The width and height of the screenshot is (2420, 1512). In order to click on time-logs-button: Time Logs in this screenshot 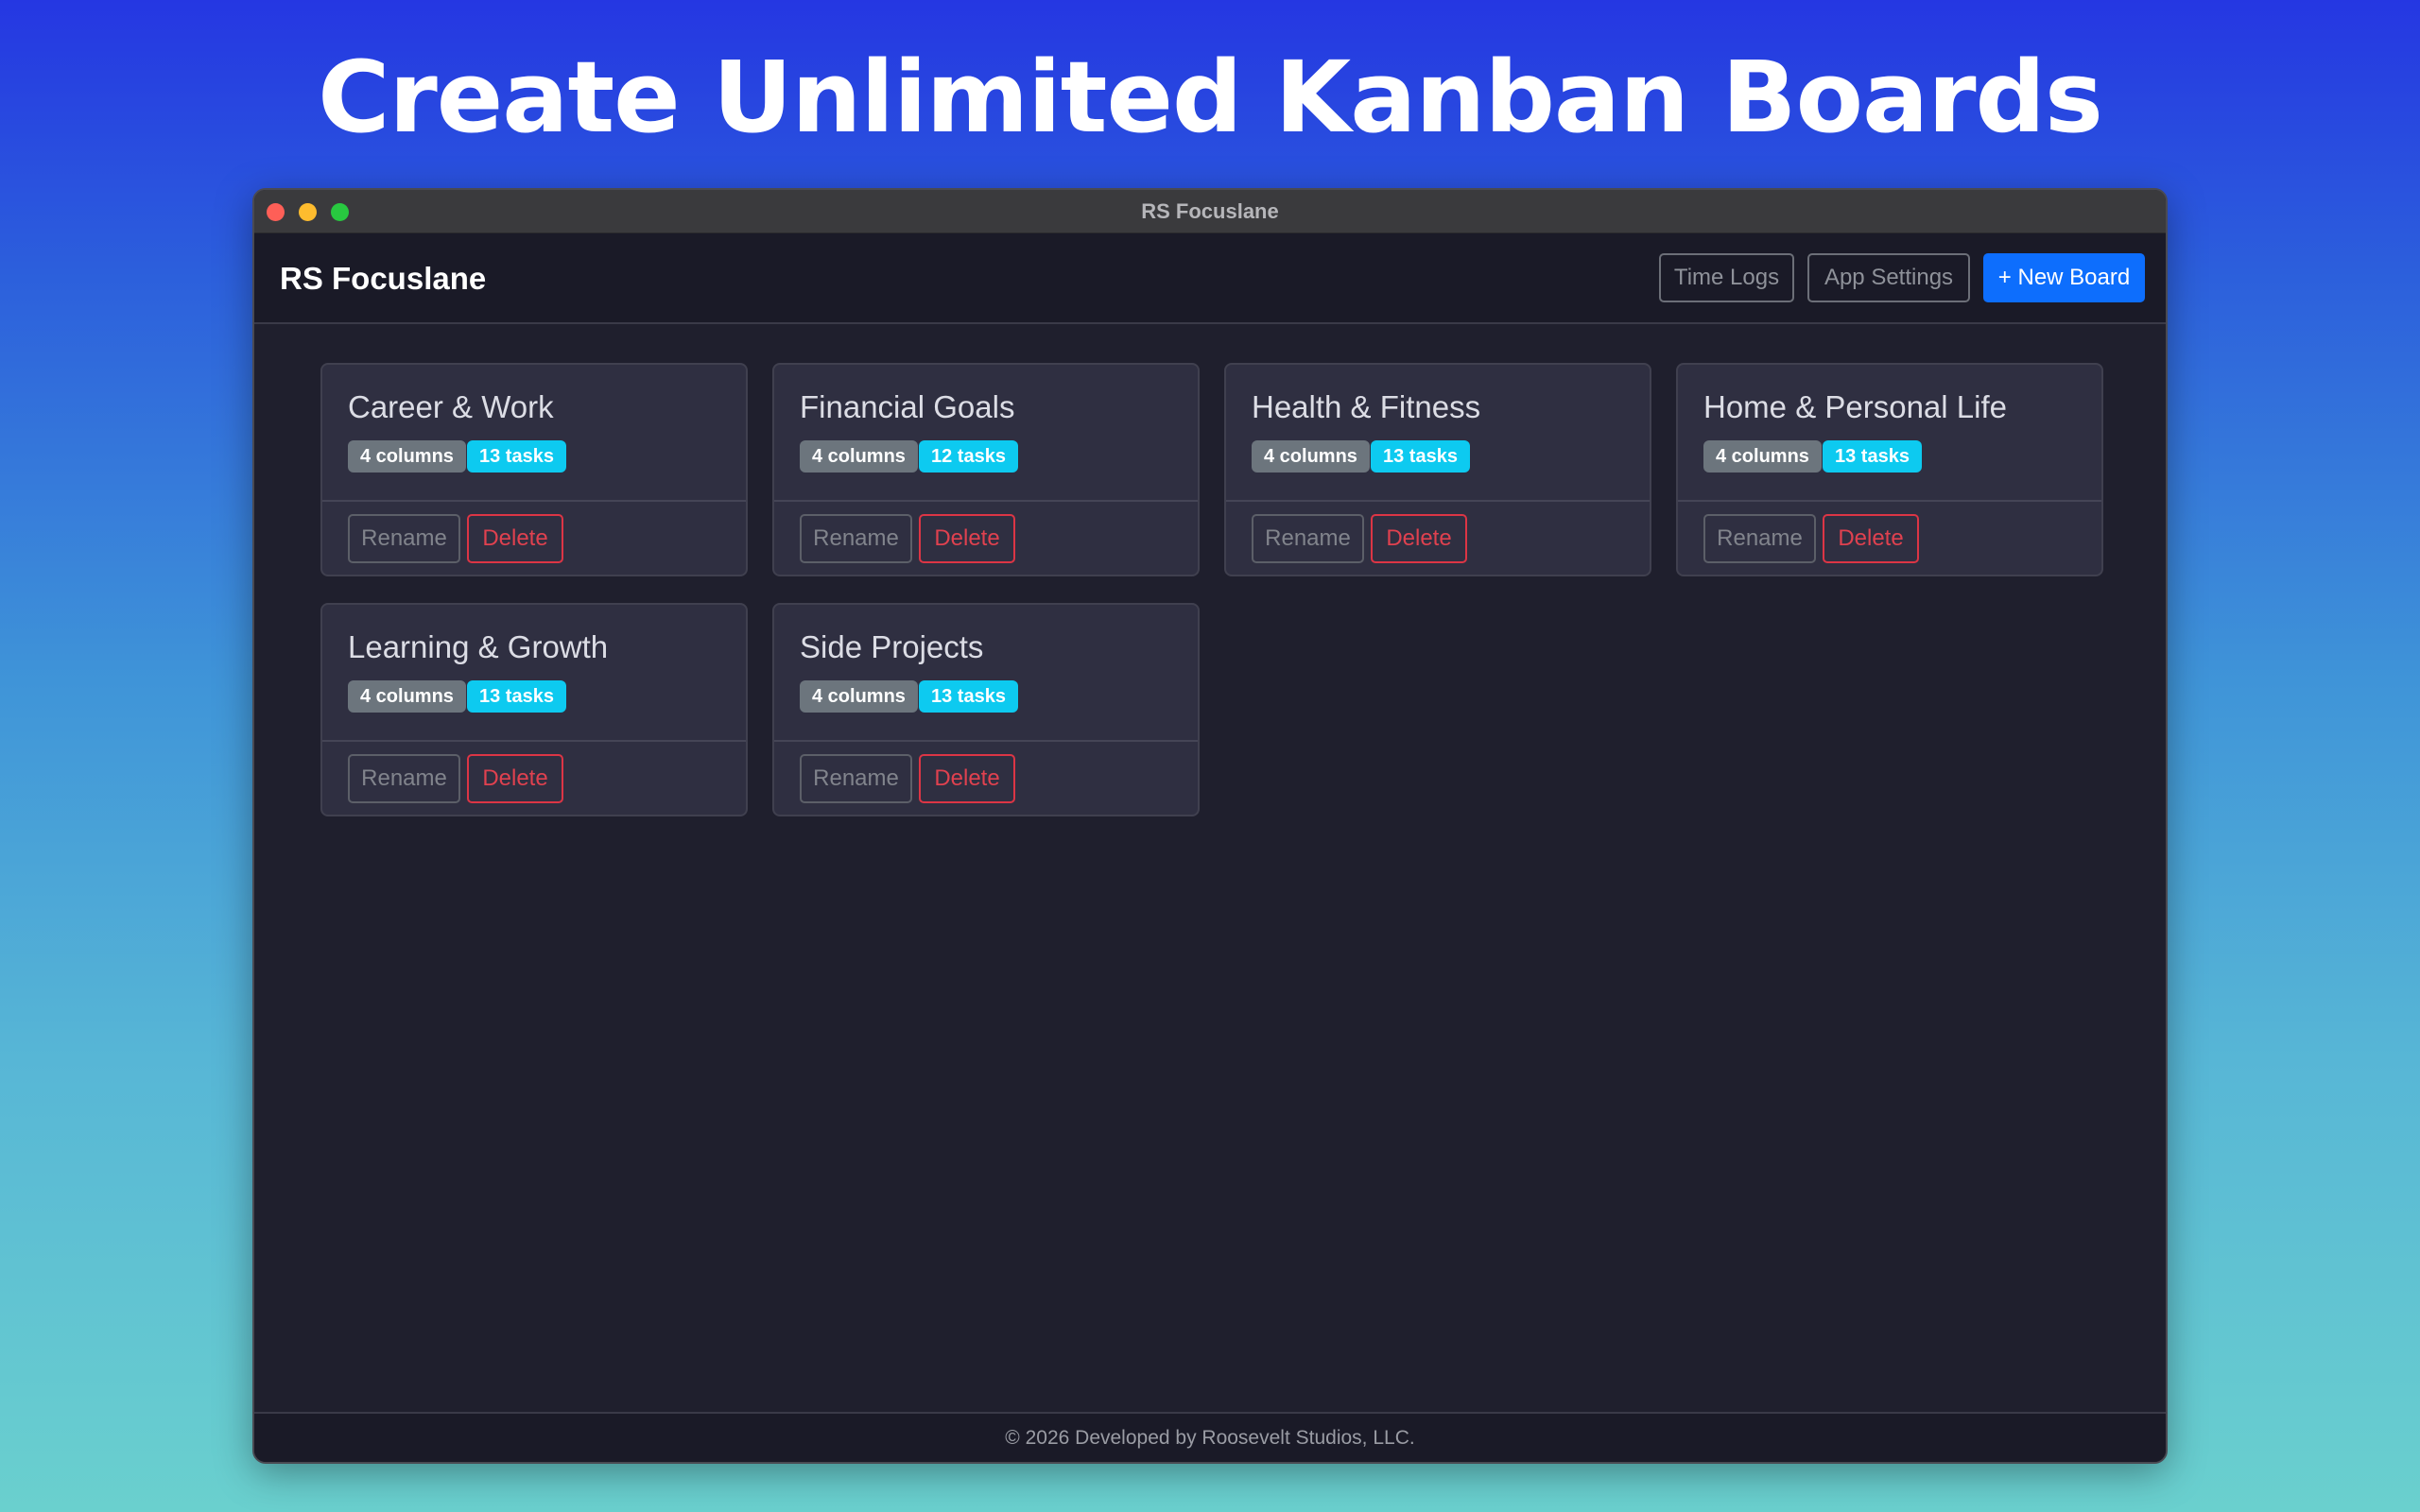, I will do `click(1726, 277)`.